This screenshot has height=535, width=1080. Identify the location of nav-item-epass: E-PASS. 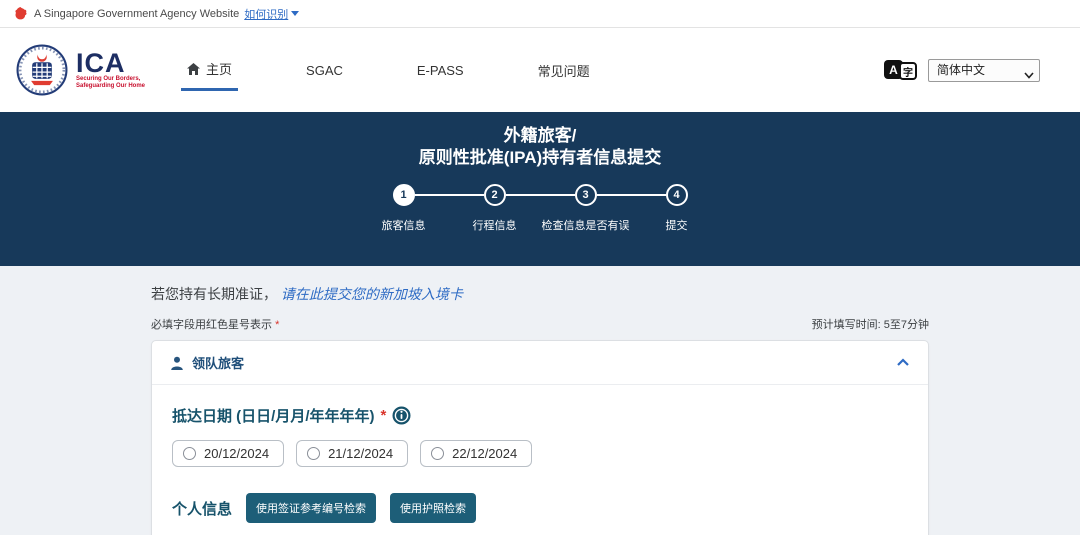
(440, 70).